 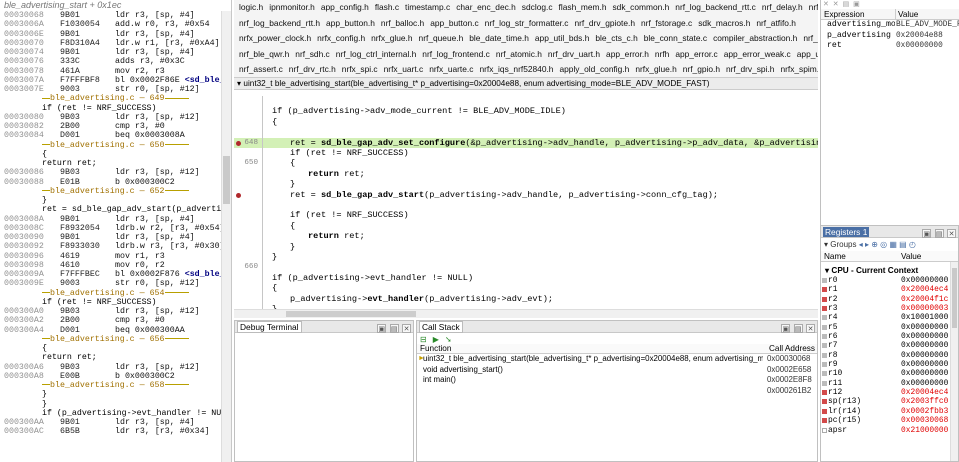 I want to click on groups-dropdown-icon: ▾, so click(x=826, y=244).